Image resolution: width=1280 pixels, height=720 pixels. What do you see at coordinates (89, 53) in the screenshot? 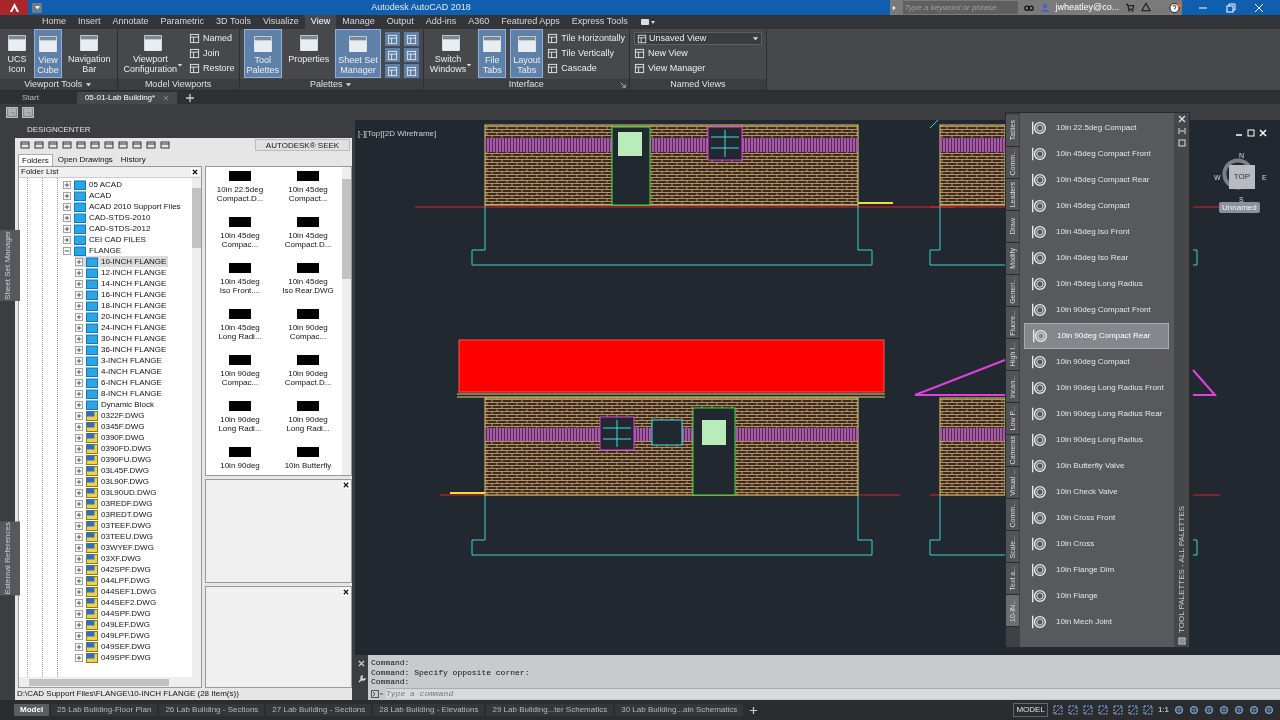
I see `ribbon-button: Navigation Bar` at bounding box center [89, 53].